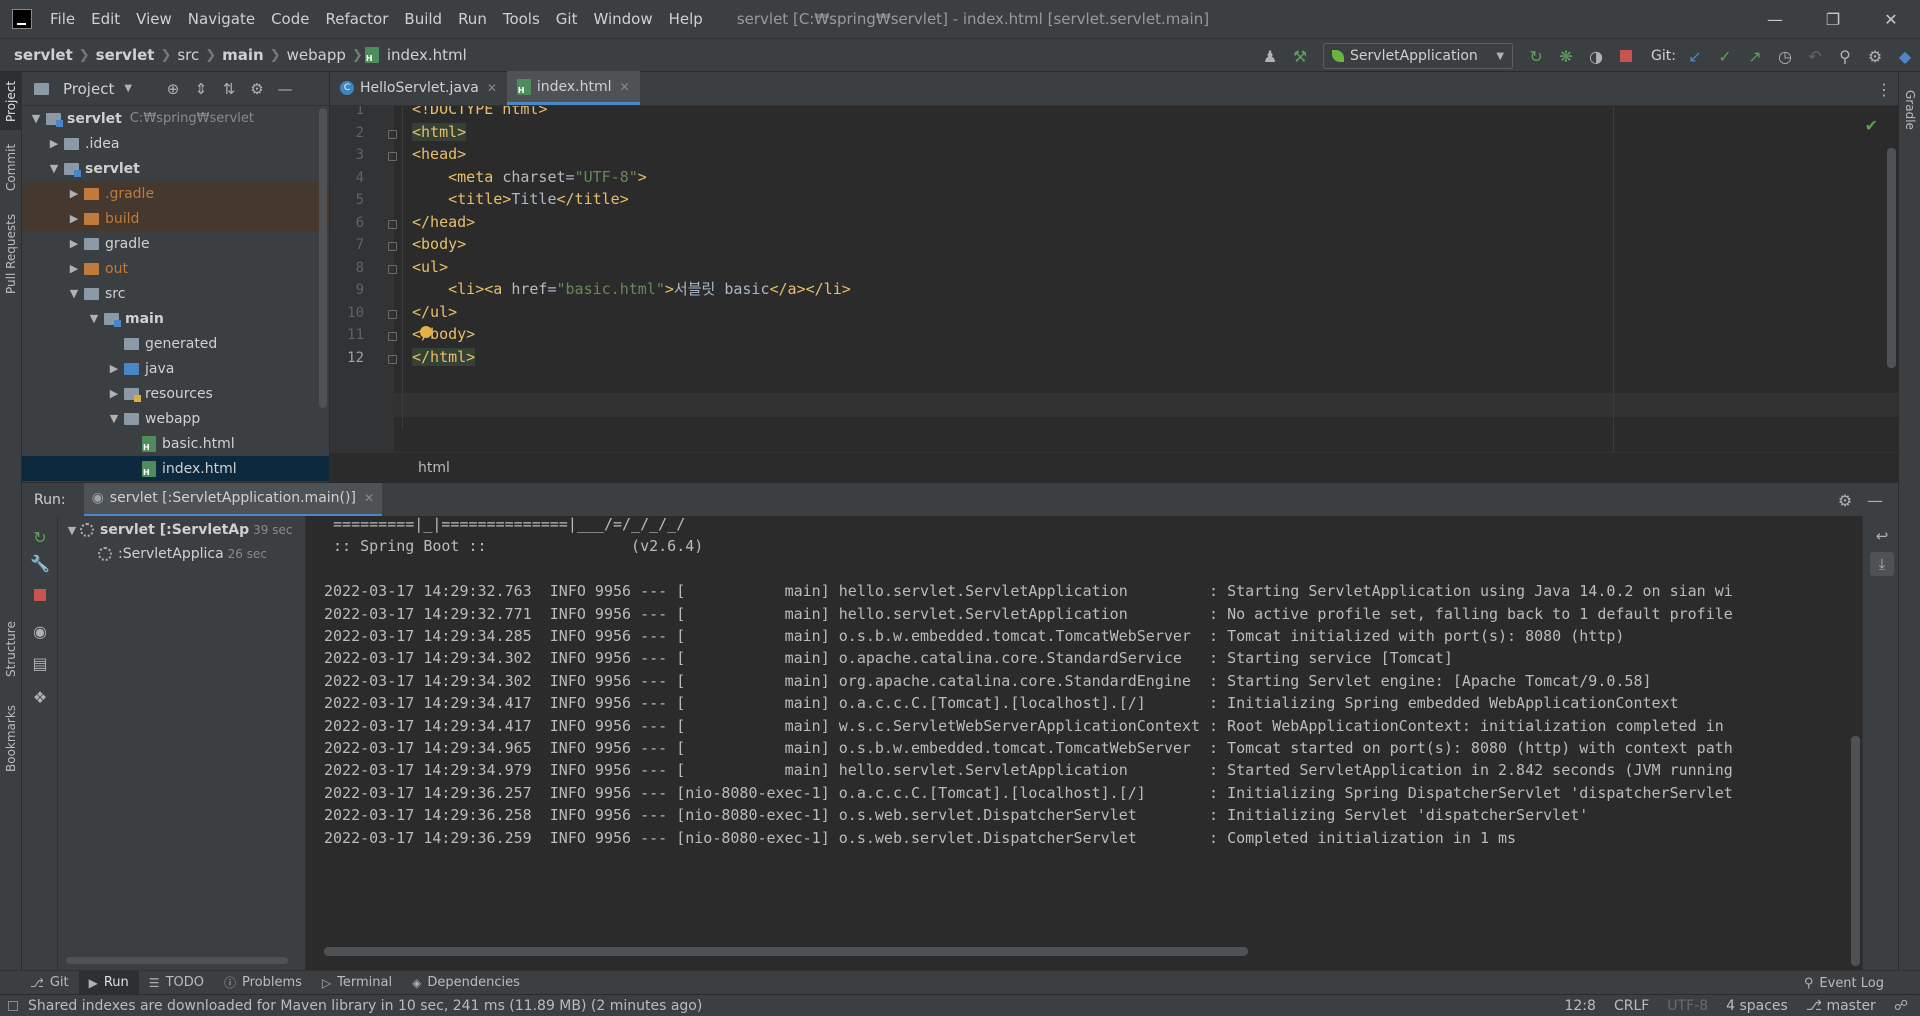 This screenshot has height=1016, width=1920. What do you see at coordinates (175, 418) in the screenshot?
I see `tree-item-webapp: ▼ webapp` at bounding box center [175, 418].